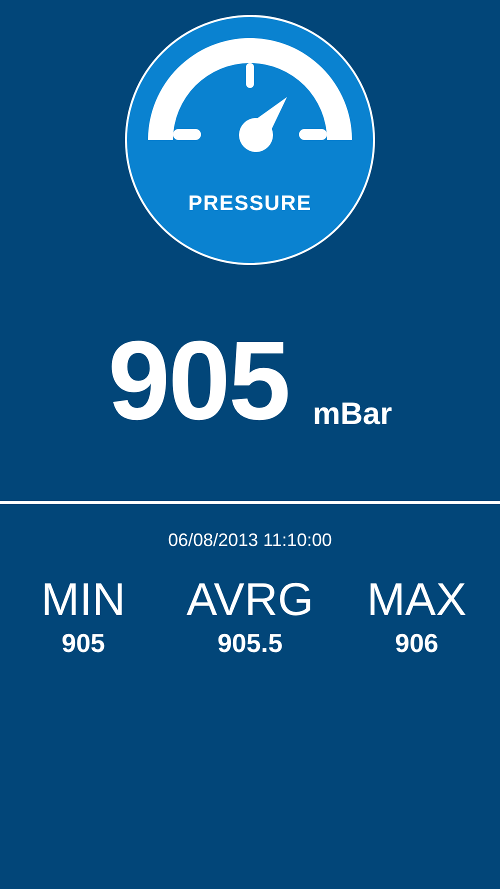  Describe the element at coordinates (250, 599) in the screenshot. I see `stat-label: AVRG` at that location.